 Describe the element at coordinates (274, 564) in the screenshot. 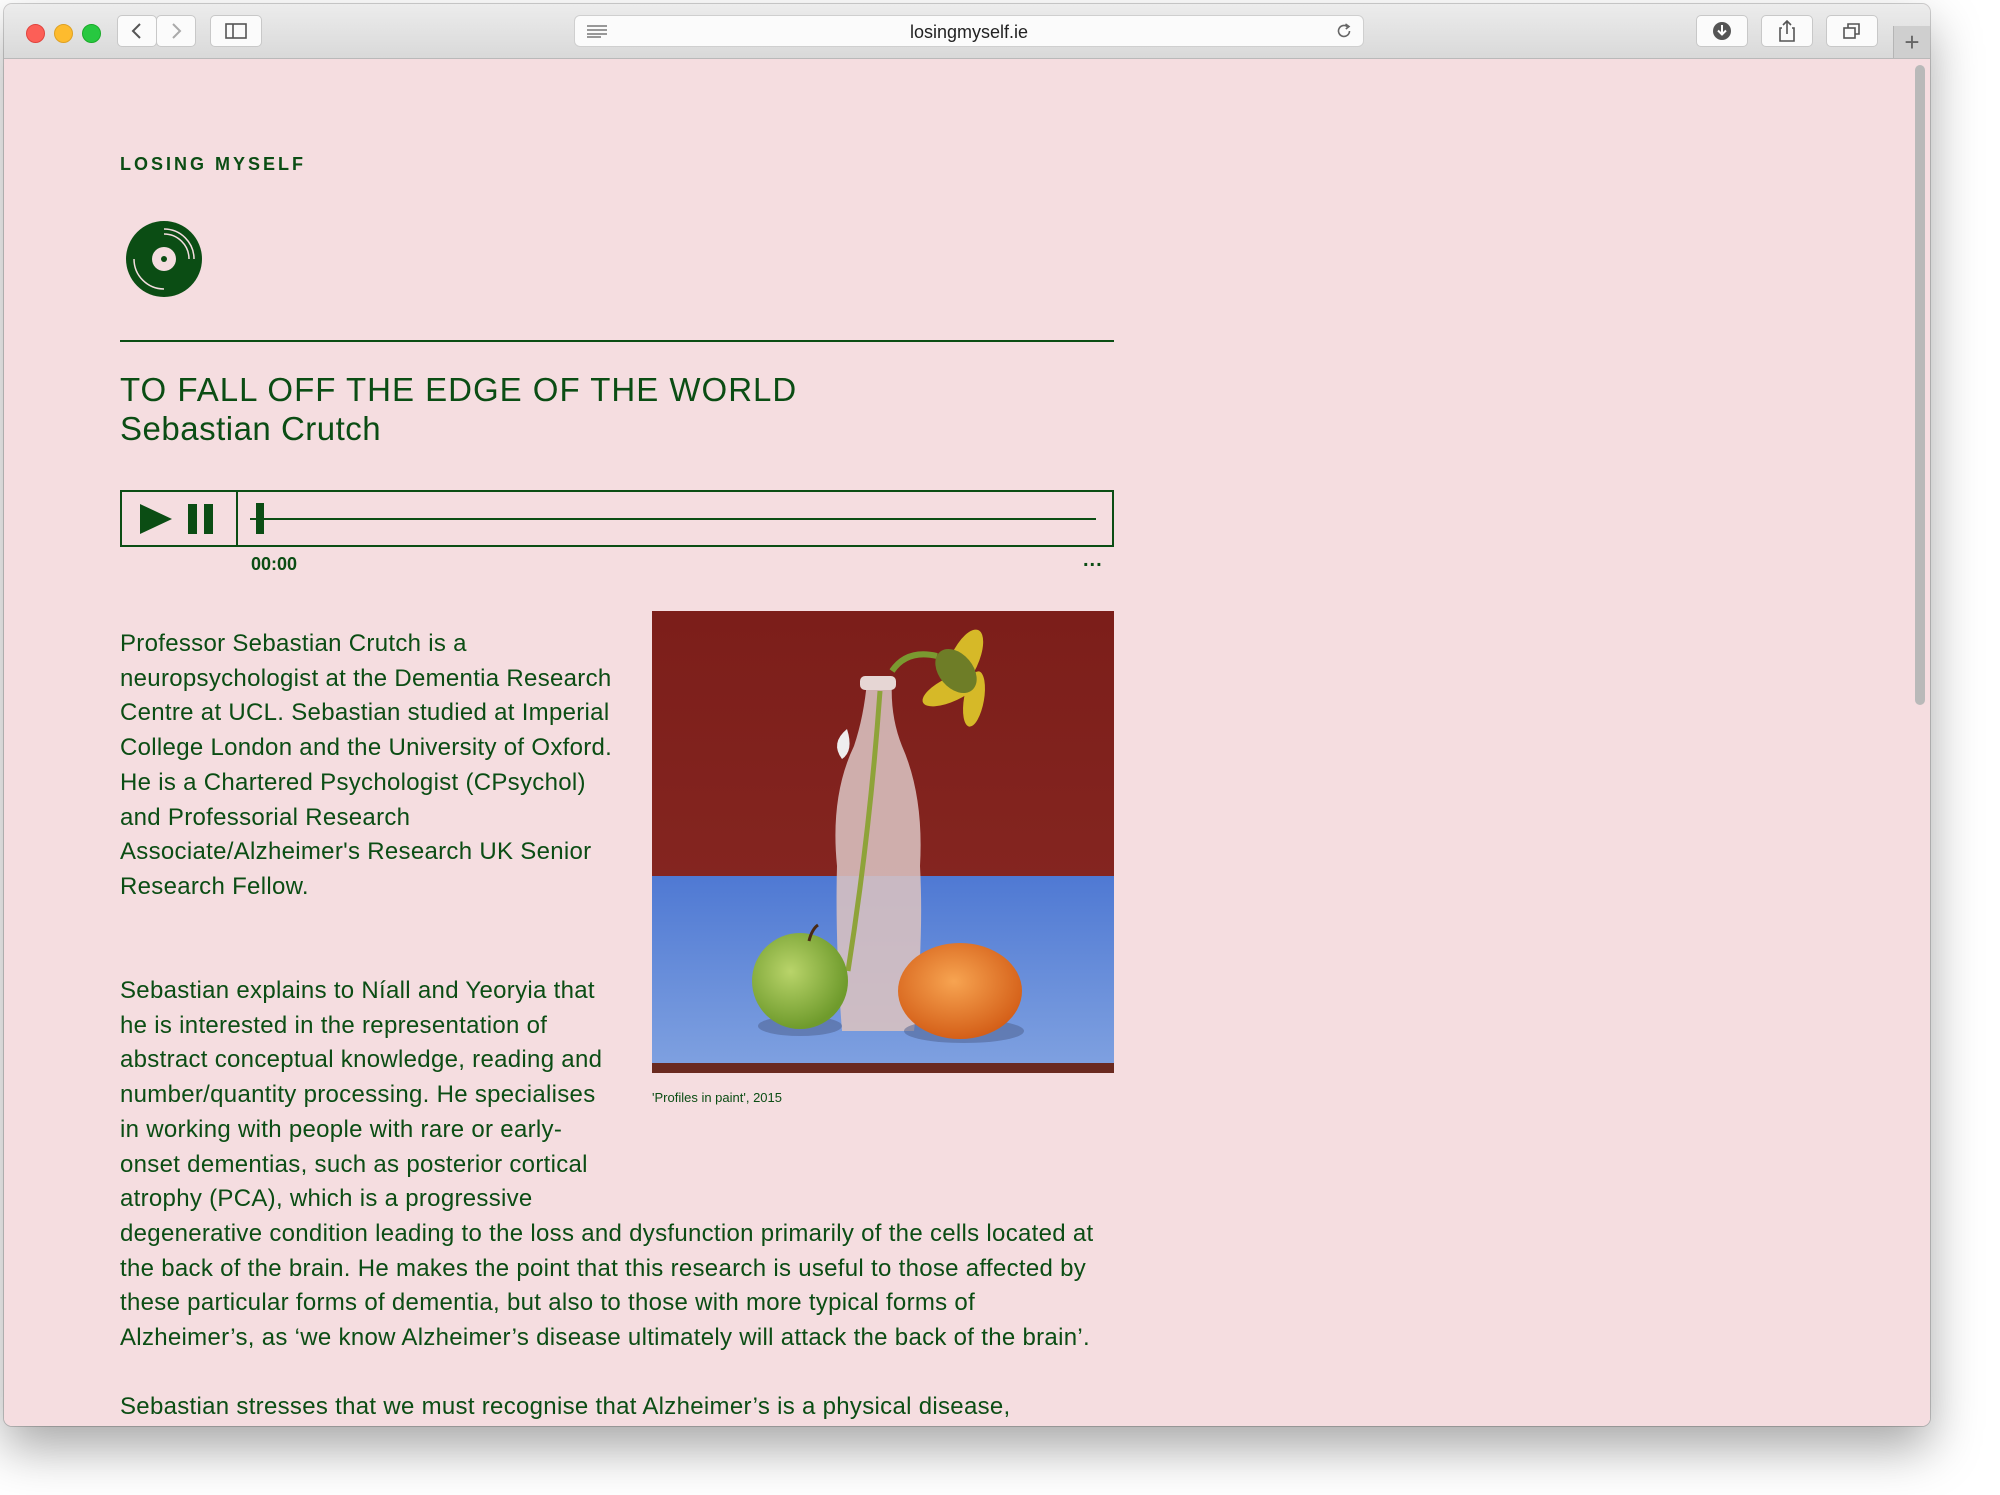

I see `current-time: 00:00` at that location.